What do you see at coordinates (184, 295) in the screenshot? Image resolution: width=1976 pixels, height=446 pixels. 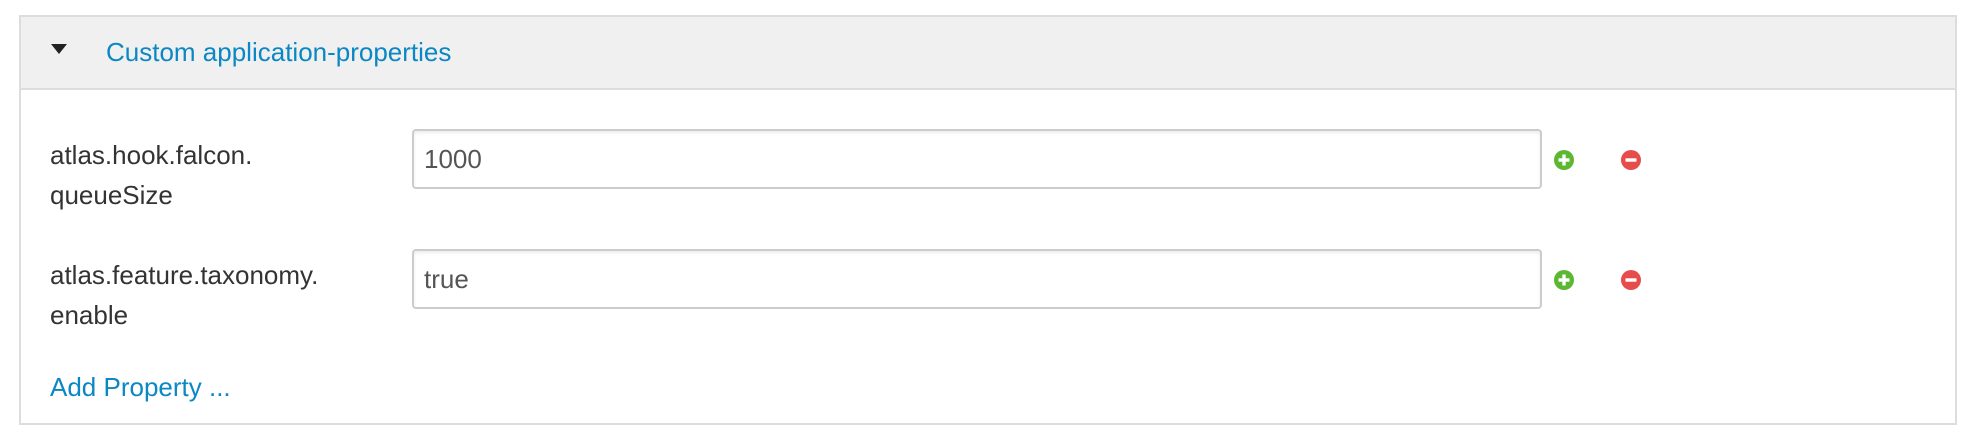 I see `property-label: atlas.feature.taxonomy. enable` at bounding box center [184, 295].